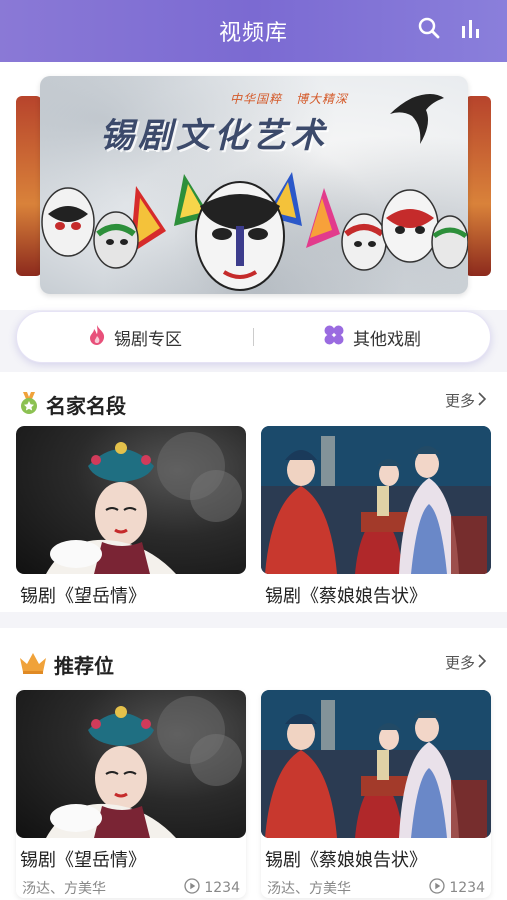 The width and height of the screenshot is (507, 900). I want to click on crown-icon, so click(33, 665).